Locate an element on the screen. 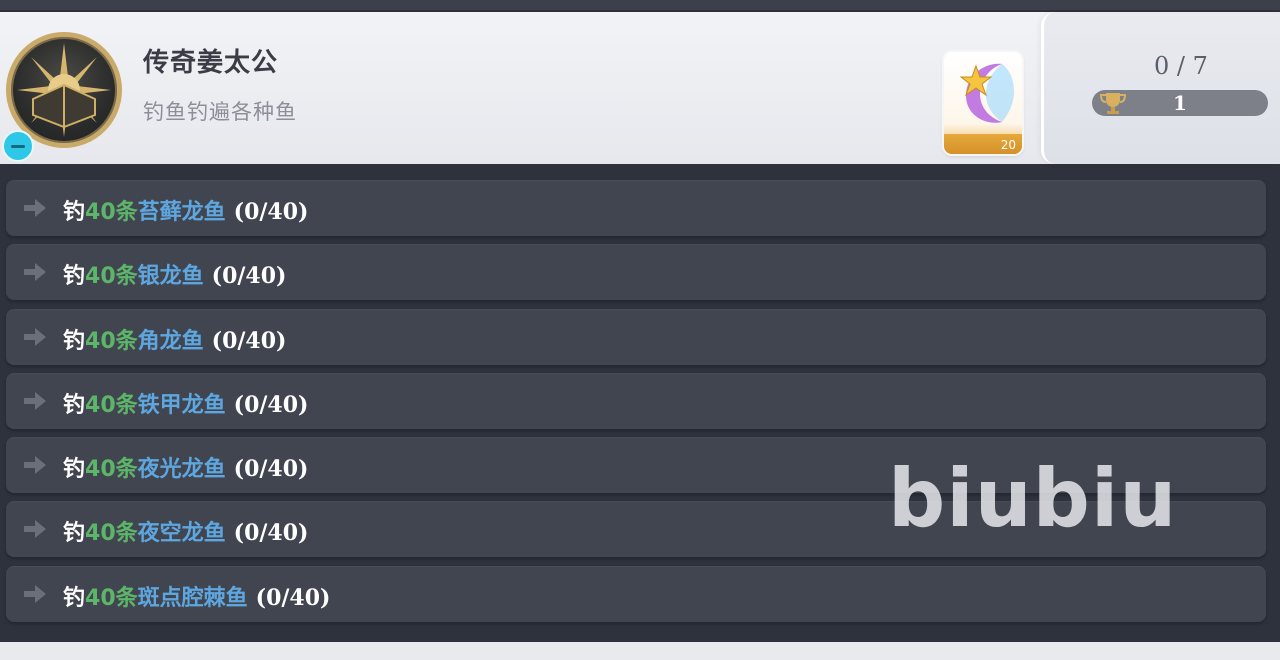 The height and width of the screenshot is (660, 1280). task-row: 钓40条斑点腔棘鱼 (0/40) is located at coordinates (636, 593).